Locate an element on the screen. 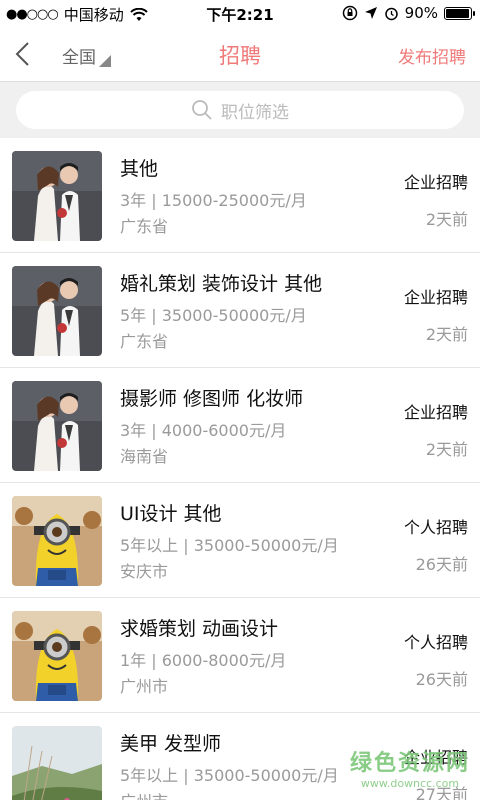  search-input: 职位筛选 is located at coordinates (240, 110).